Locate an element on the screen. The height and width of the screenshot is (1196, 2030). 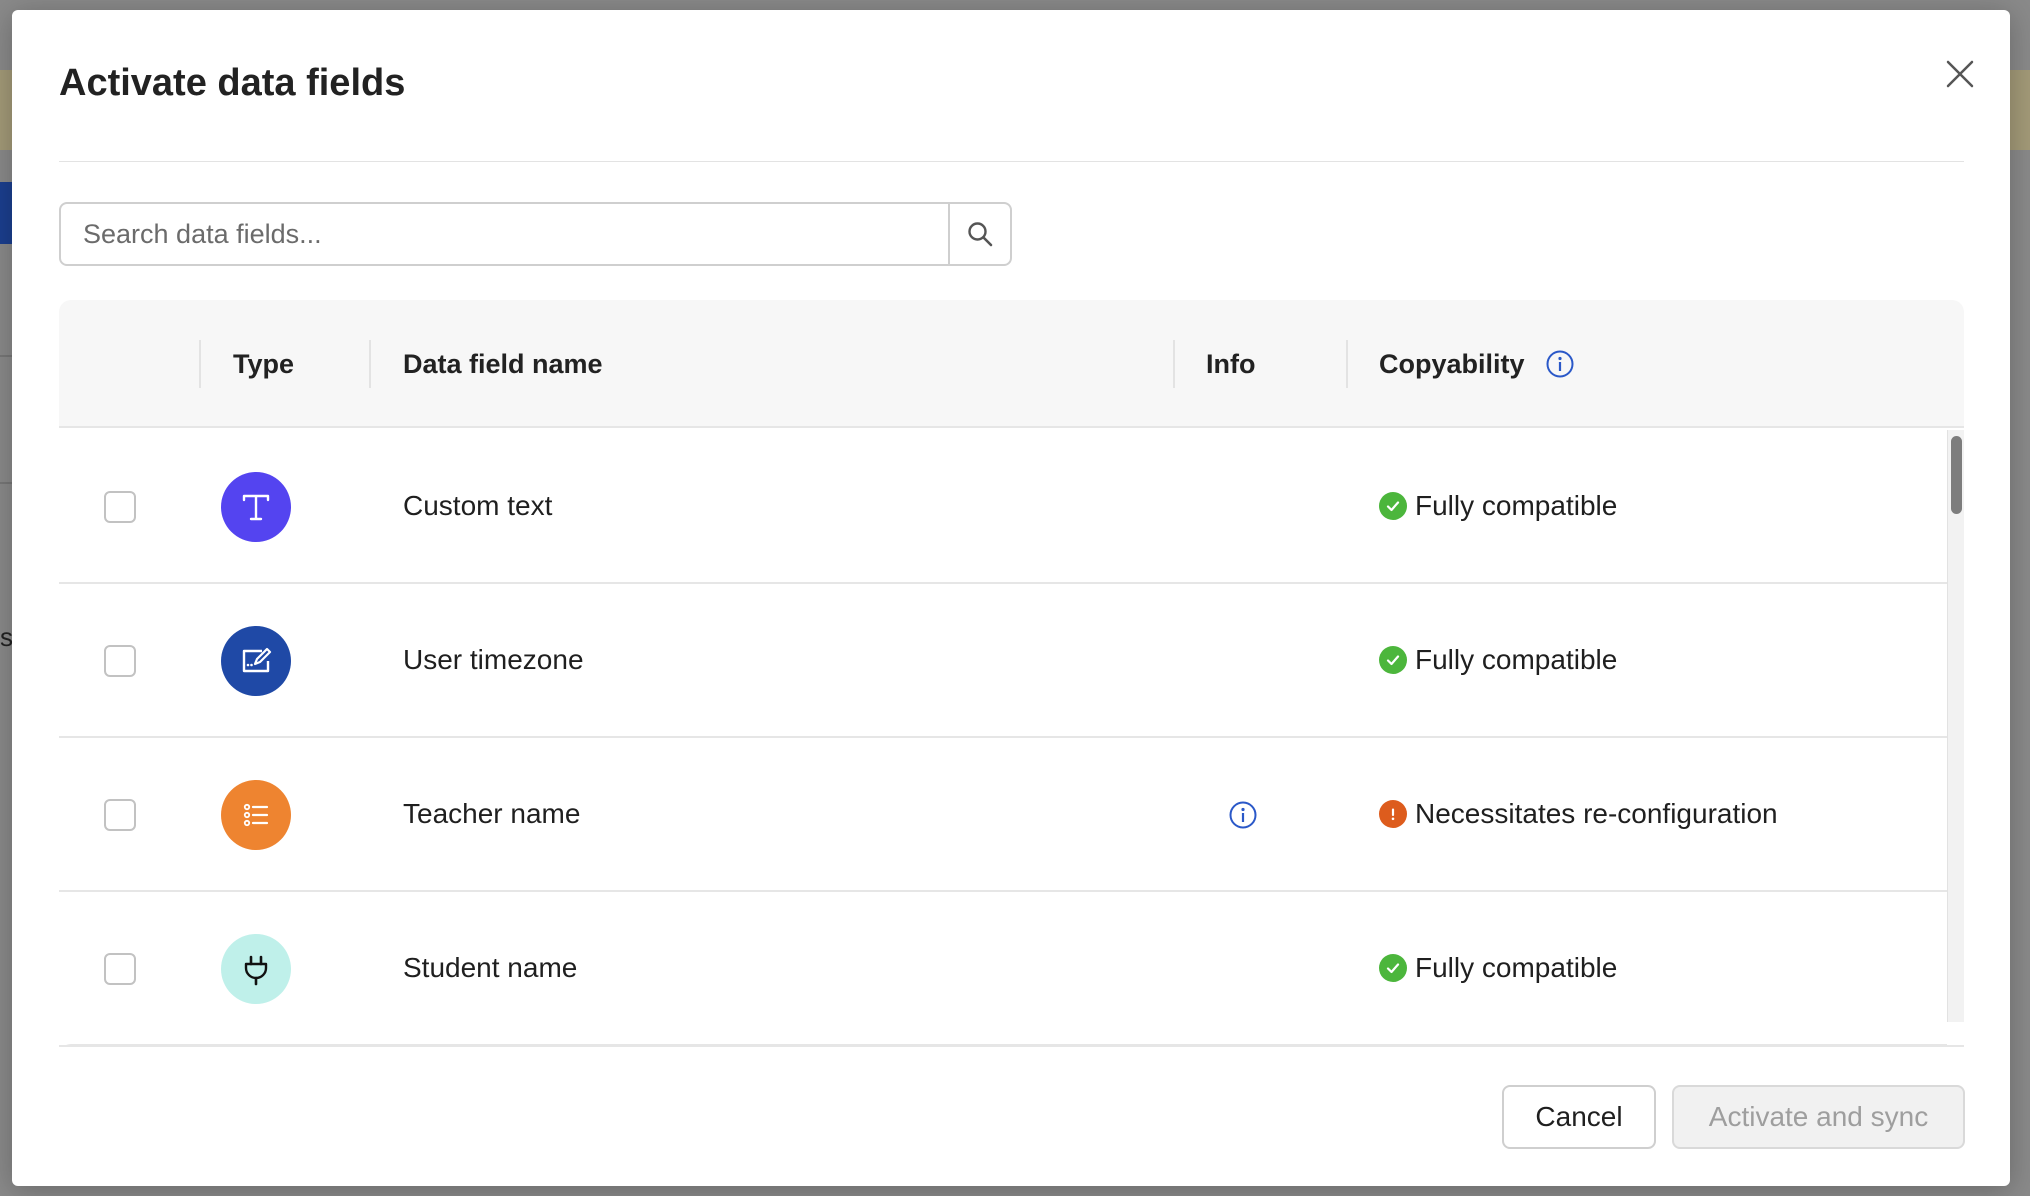
column-header-copyability: Copyability is located at coordinates (1477, 364).